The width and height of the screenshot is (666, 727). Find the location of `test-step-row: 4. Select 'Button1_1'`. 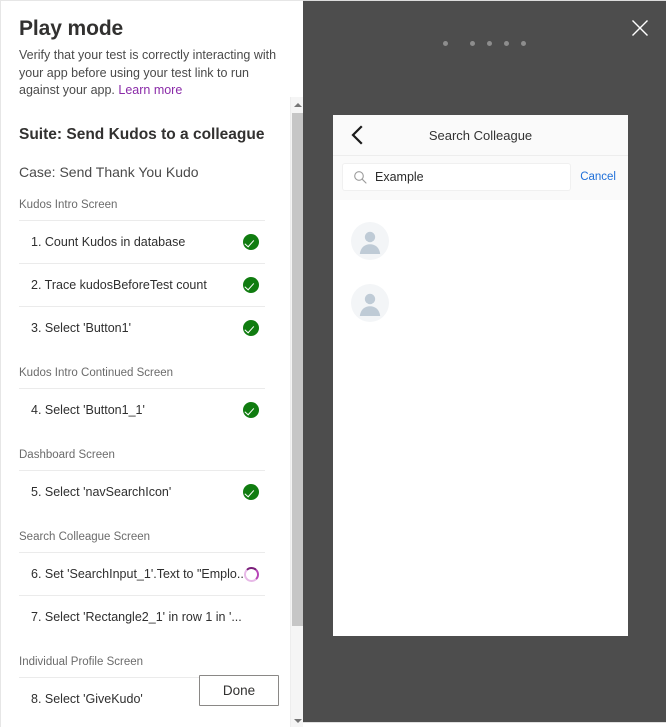

test-step-row: 4. Select 'Button1_1' is located at coordinates (142, 409).